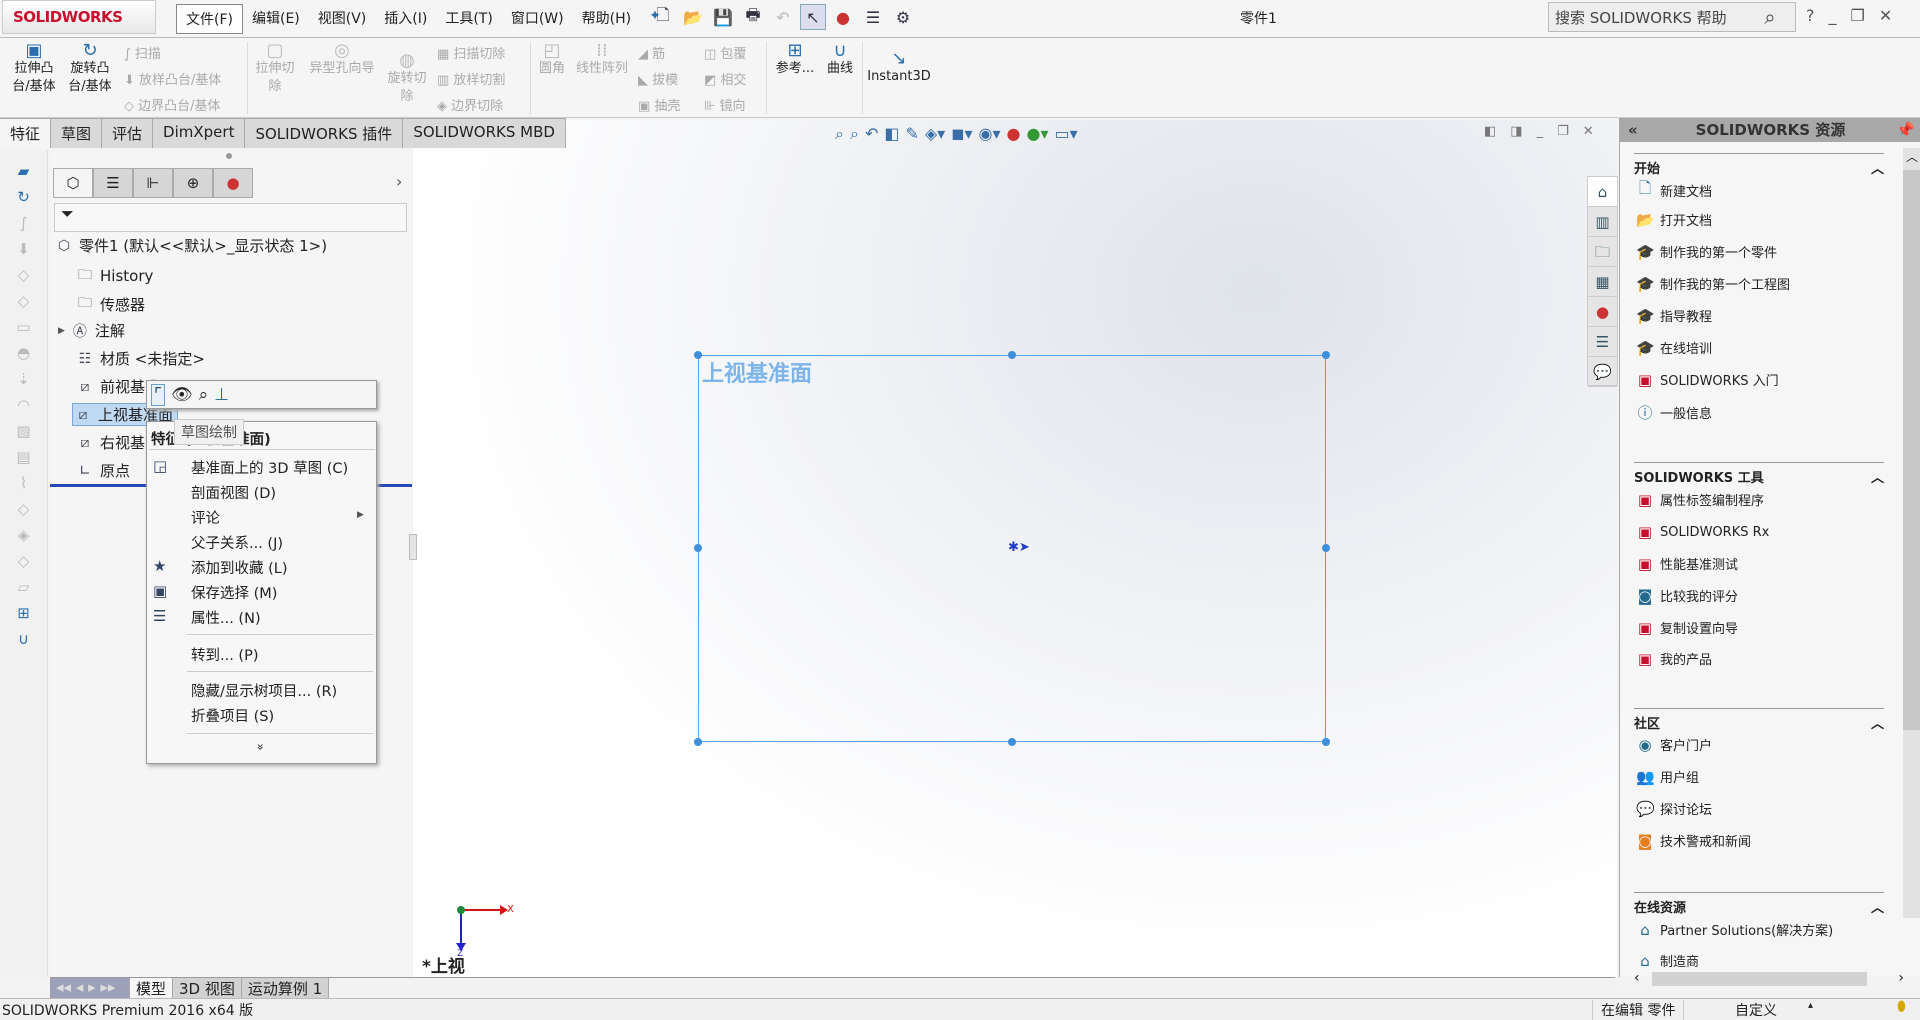  Describe the element at coordinates (659, 104) in the screenshot. I see `shell-button: ▣ 抽壳` at that location.